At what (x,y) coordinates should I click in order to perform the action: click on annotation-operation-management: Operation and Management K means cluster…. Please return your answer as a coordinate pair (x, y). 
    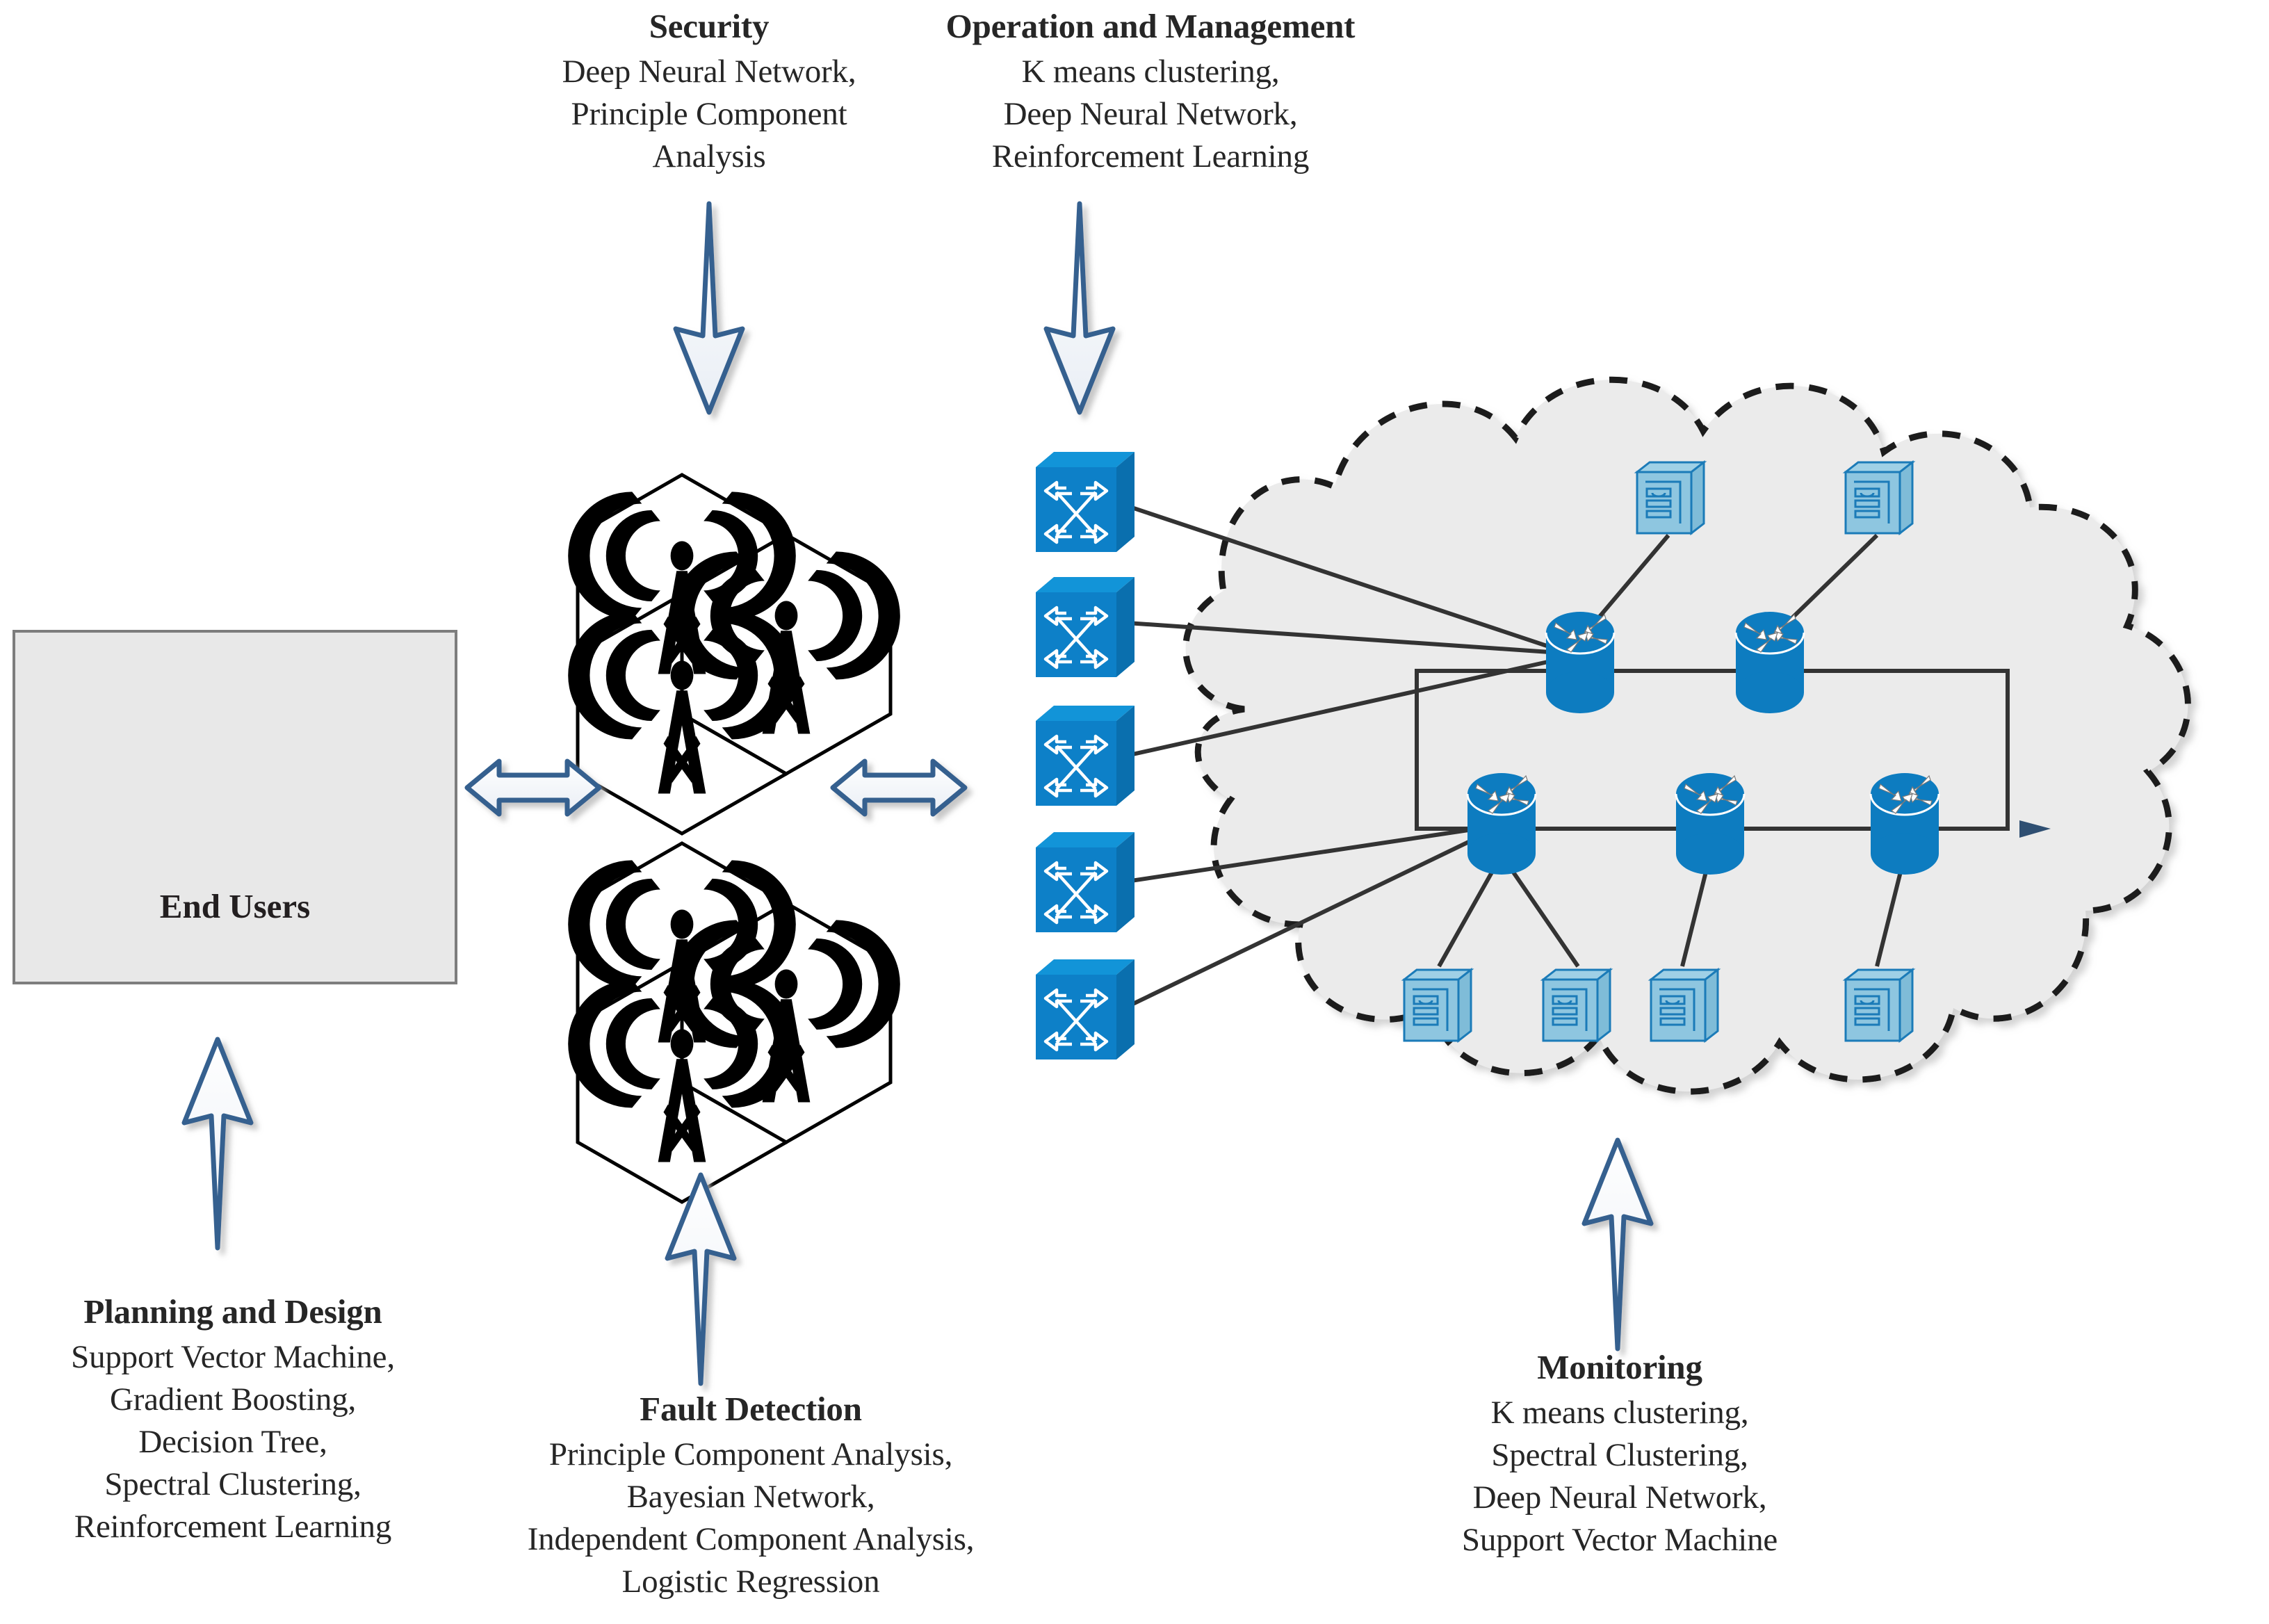
    Looking at the image, I should click on (1151, 91).